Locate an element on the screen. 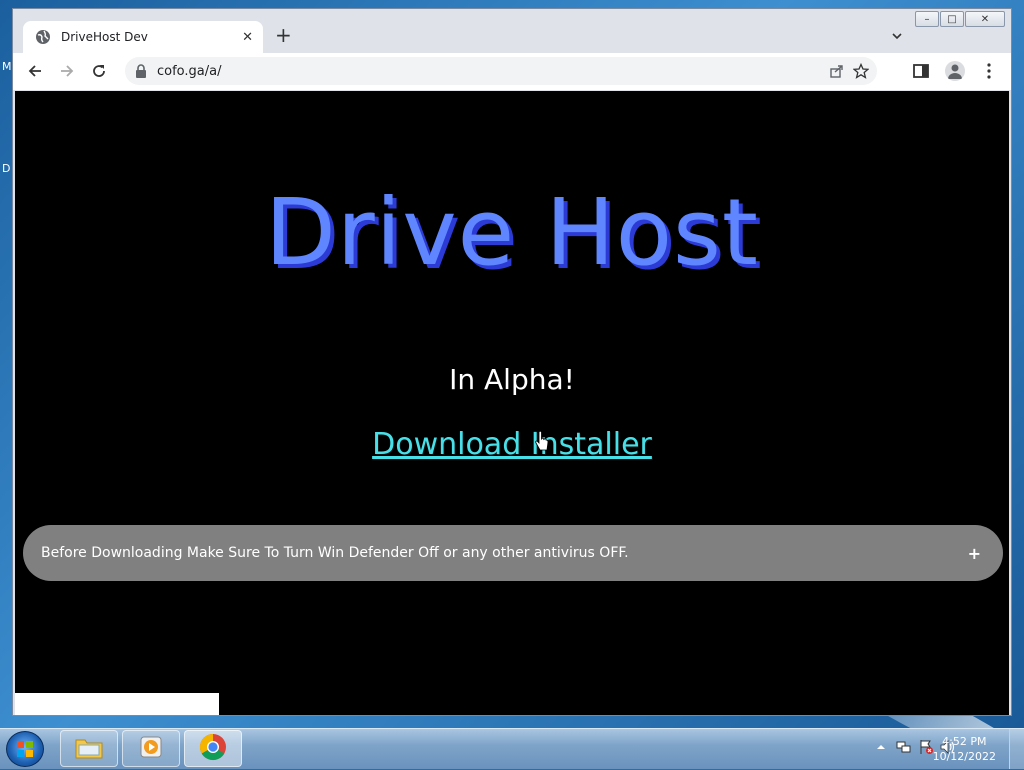 The width and height of the screenshot is (1024, 770). share-icon is located at coordinates (837, 73).